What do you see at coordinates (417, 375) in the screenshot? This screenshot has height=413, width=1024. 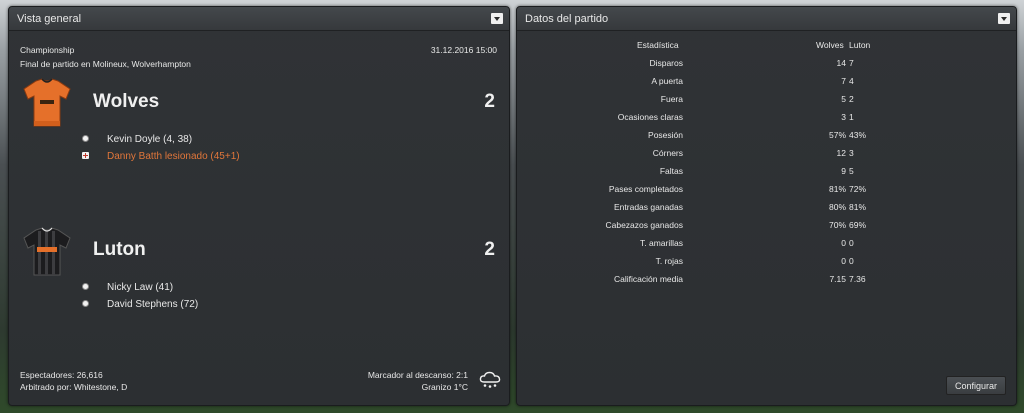 I see `halftime-score: Marcador al descanso: 2:1` at bounding box center [417, 375].